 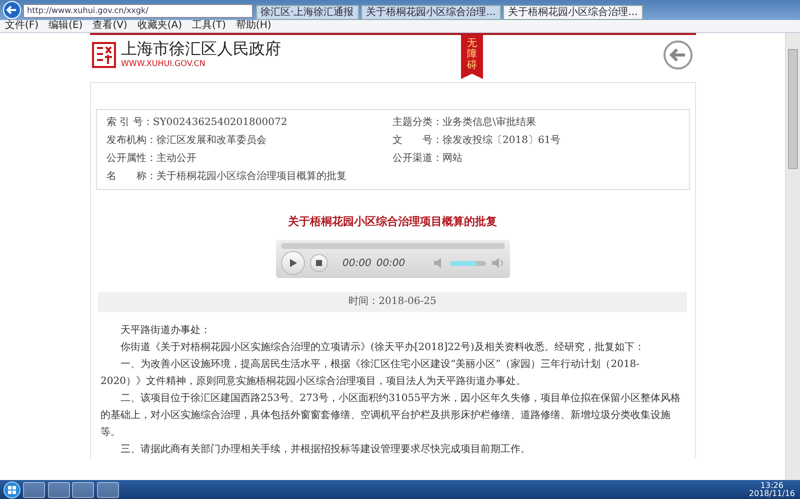 I want to click on body-paragraph: 二、该项目位于徐汇区建国西路253号、273号，小区面积约31055平方米，因小区年久失修，项目单位拟在保留小区整体风格的基础上，对小区实施综合治理，具体包括外窗窗套修缮、空调机平台护栏及拱形床护栏修缮、道路修缮、新增垃圾分类收集设施等。, so click(x=391, y=416).